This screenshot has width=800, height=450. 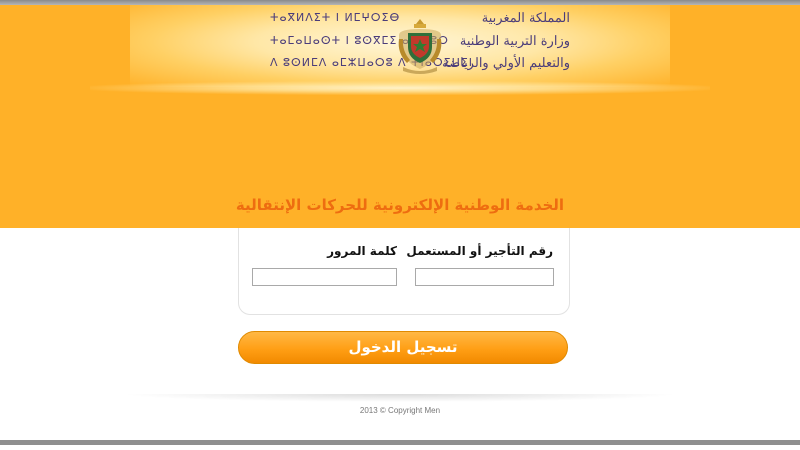 I want to click on bottom-bar, so click(x=400, y=442).